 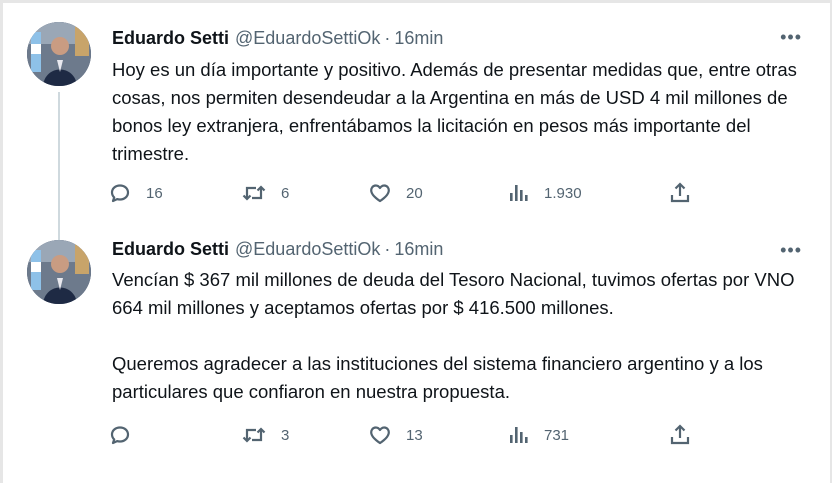 What do you see at coordinates (154, 193) in the screenshot?
I see `reply-count: 16` at bounding box center [154, 193].